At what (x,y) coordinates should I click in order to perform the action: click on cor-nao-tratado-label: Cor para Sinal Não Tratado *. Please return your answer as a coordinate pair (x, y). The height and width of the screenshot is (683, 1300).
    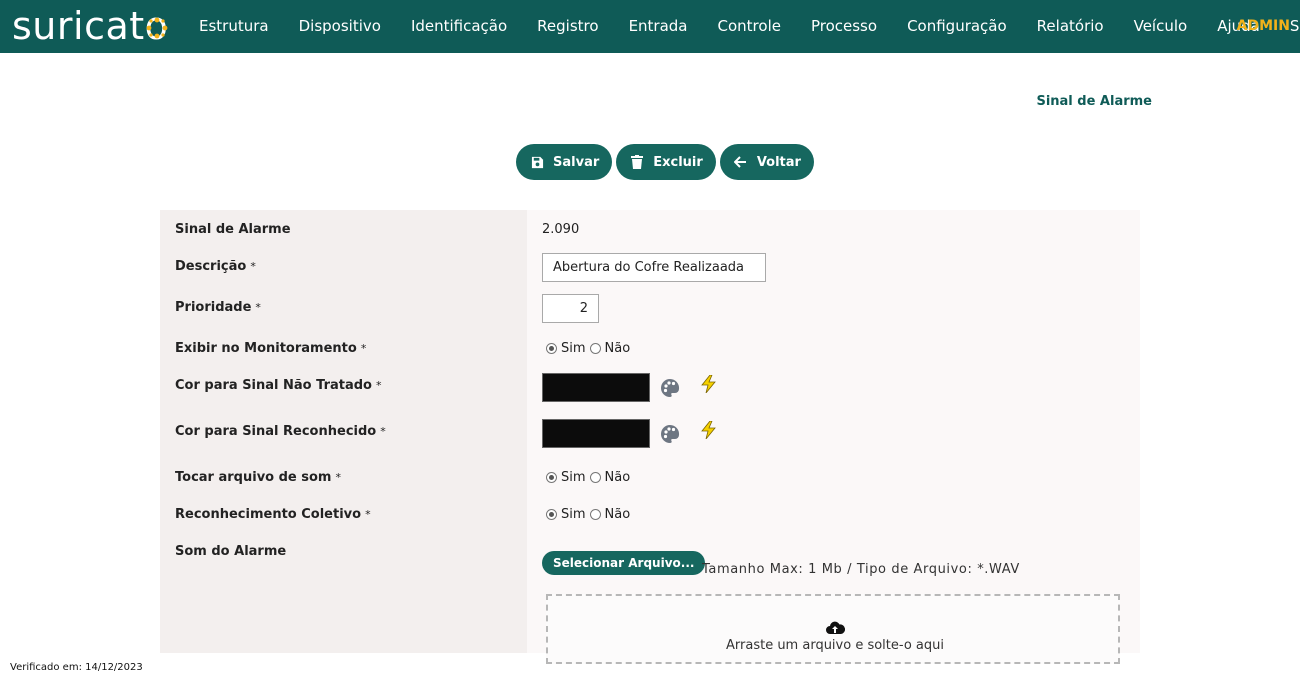
    Looking at the image, I should click on (278, 385).